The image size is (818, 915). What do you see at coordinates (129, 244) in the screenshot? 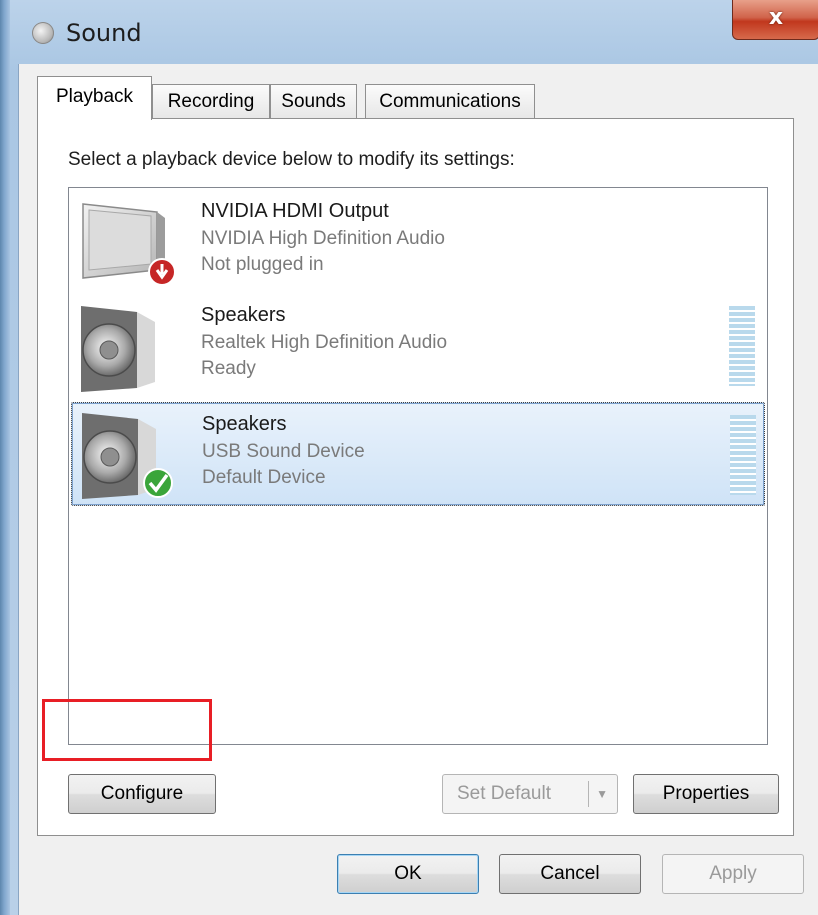
I see `monitor-unplugged-icon` at bounding box center [129, 244].